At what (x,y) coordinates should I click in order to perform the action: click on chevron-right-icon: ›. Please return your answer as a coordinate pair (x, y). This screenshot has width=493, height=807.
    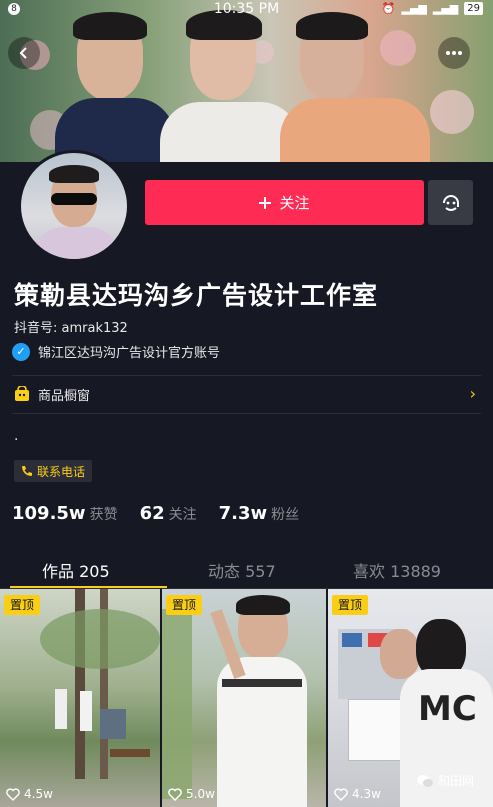
    Looking at the image, I should click on (472, 393).